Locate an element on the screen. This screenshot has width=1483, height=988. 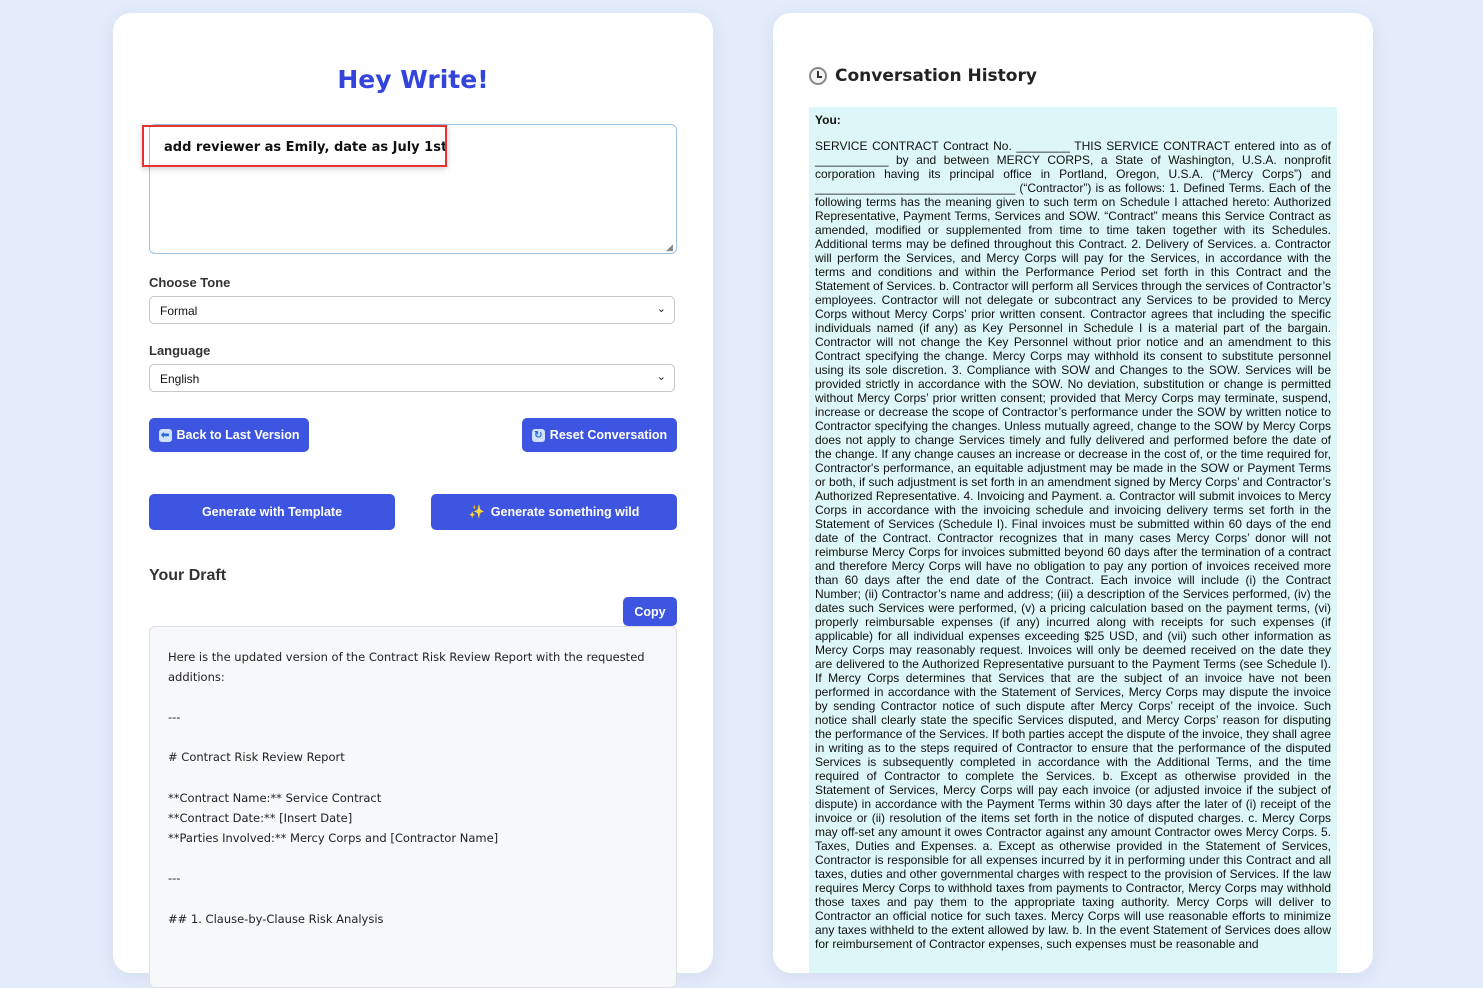
wild-button-label: Generate something wild is located at coordinates (565, 512).